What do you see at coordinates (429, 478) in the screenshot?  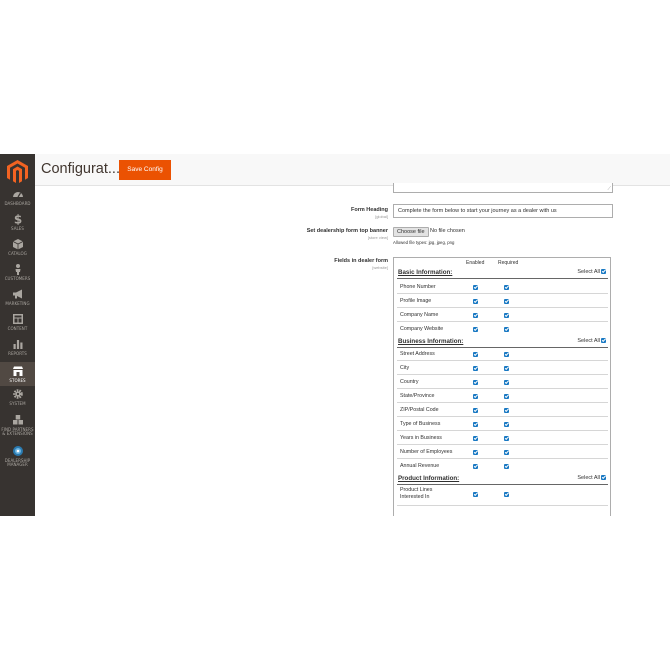 I see `section-title: Product Information:` at bounding box center [429, 478].